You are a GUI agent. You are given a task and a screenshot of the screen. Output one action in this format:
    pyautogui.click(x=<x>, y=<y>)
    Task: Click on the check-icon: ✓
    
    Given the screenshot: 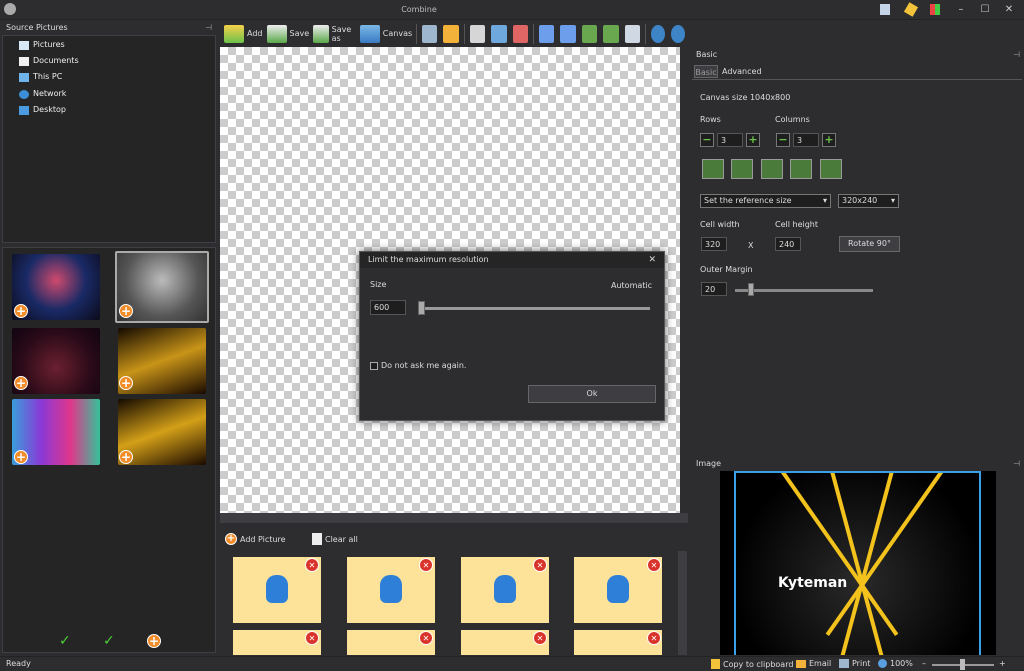 What is the action you would take?
    pyautogui.click(x=65, y=641)
    